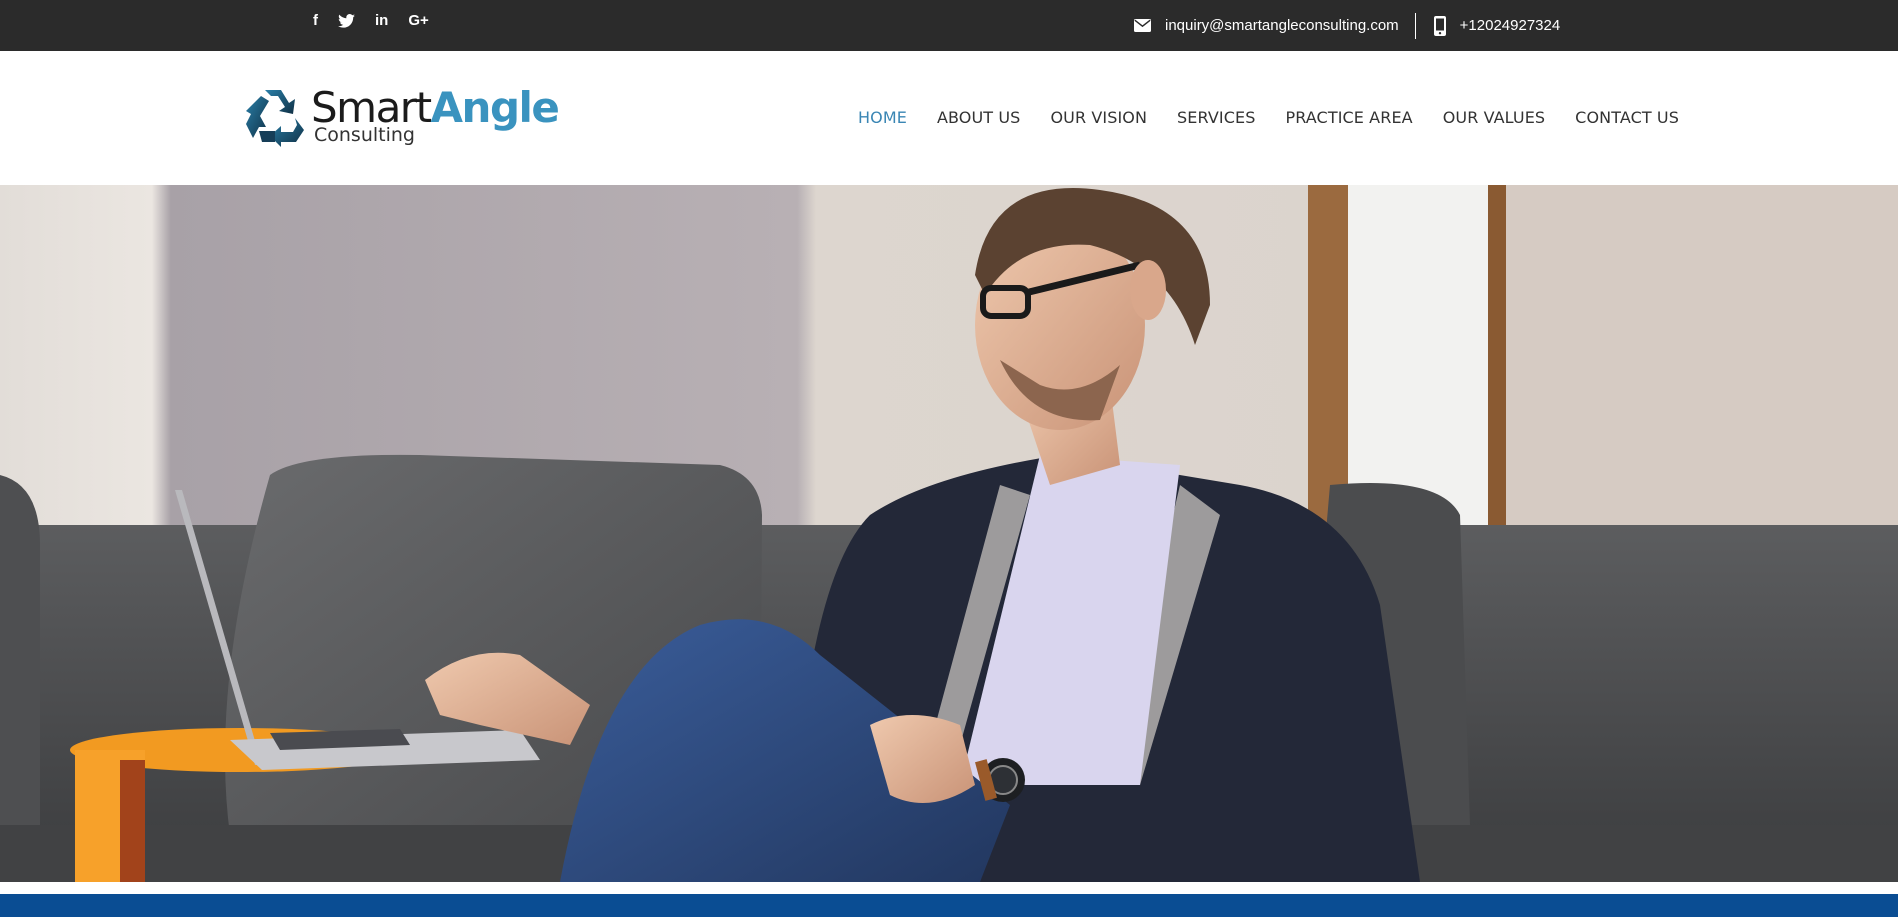 Image resolution: width=1898 pixels, height=917 pixels. Describe the element at coordinates (364, 135) in the screenshot. I see `brand-subtitle: Consulting` at that location.